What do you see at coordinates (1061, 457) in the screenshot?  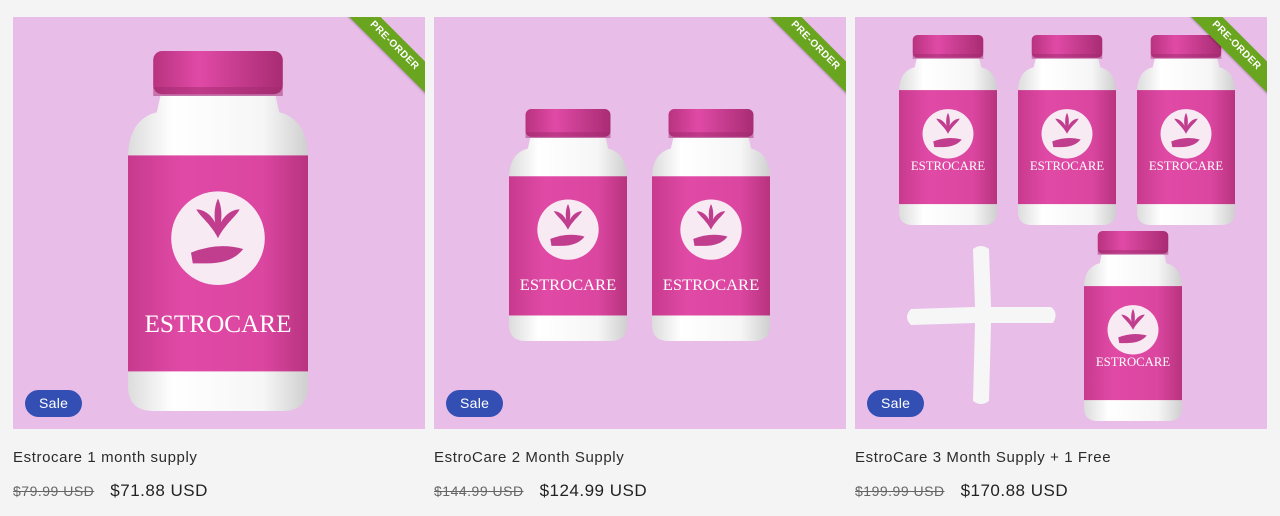 I see `product-title: EstroCare 3 Month Supply + 1 Free` at bounding box center [1061, 457].